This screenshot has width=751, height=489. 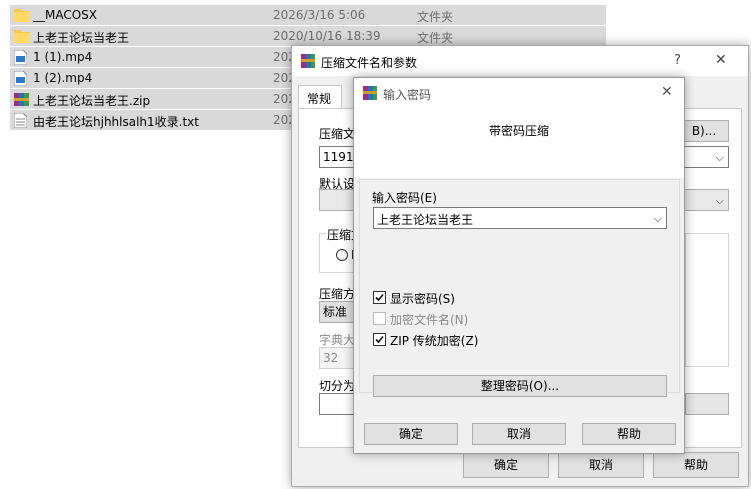 What do you see at coordinates (677, 60) in the screenshot?
I see `help-icon: ?` at bounding box center [677, 60].